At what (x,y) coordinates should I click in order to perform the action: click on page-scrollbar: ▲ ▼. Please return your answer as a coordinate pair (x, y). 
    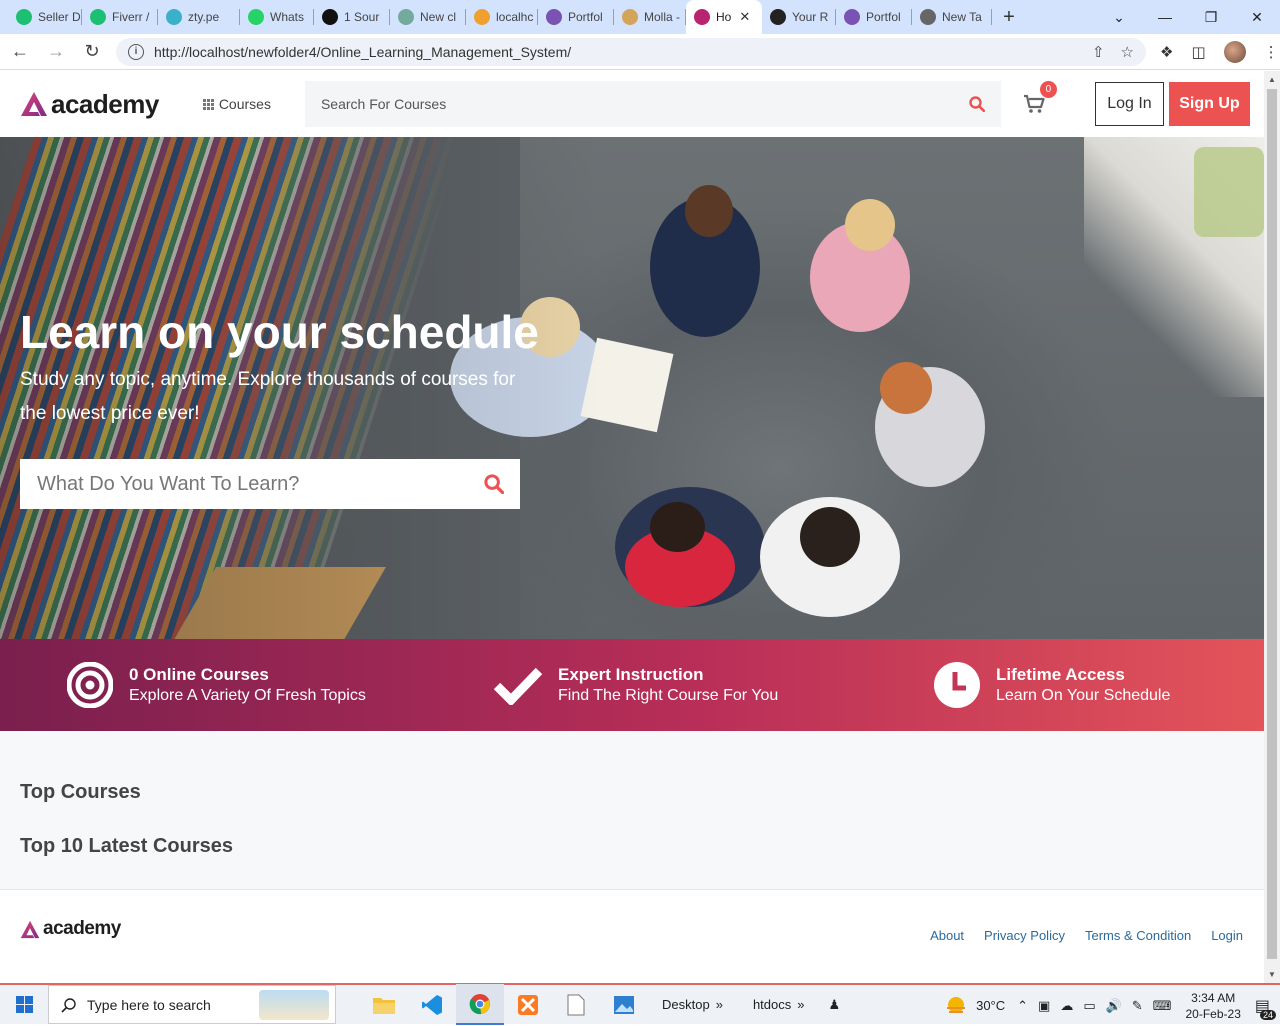
    Looking at the image, I should click on (1272, 527).